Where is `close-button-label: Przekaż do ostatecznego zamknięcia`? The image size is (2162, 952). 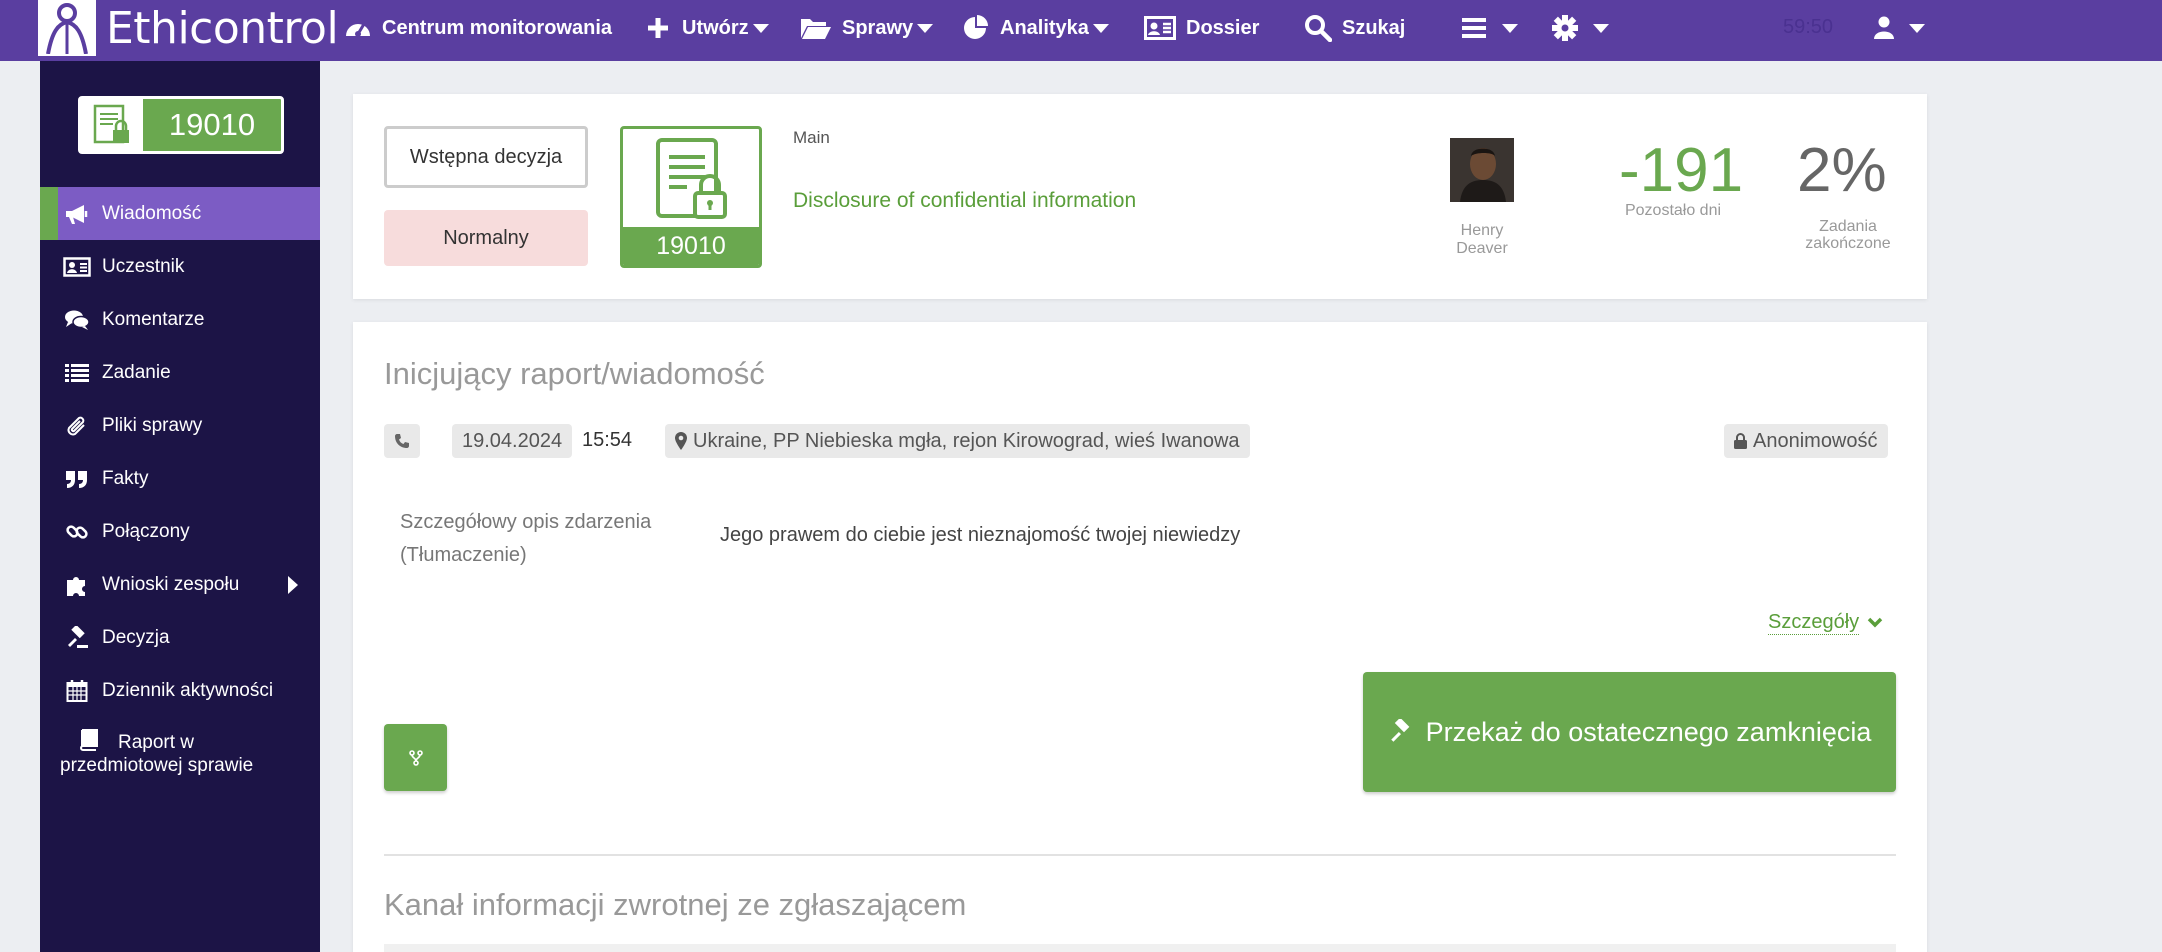
close-button-label: Przekaż do ostatecznego zamknięcia is located at coordinates (1648, 731).